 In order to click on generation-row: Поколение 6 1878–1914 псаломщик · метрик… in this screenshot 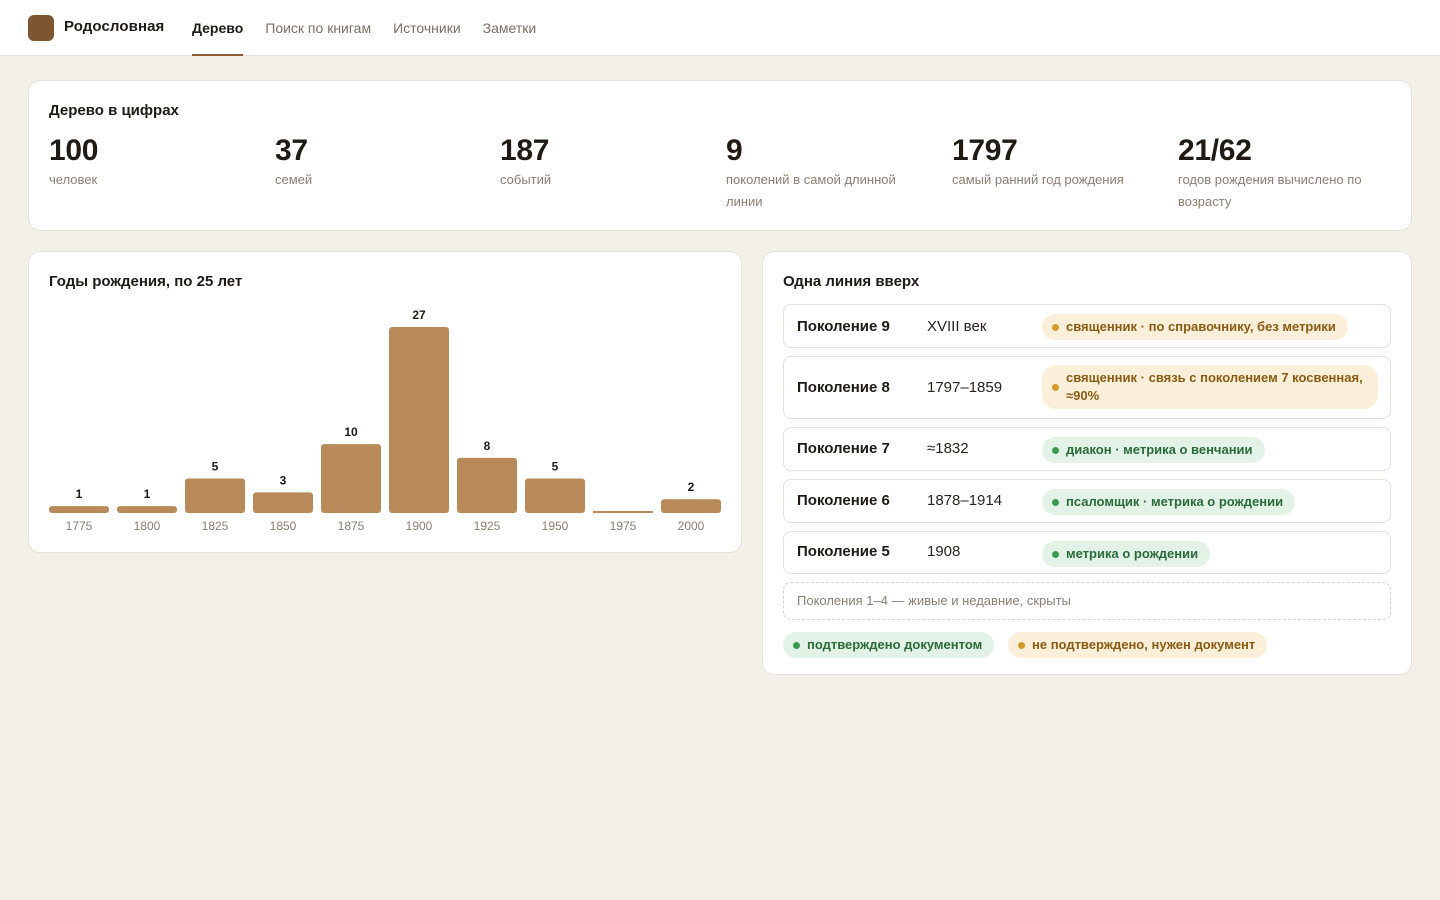, I will do `click(1087, 501)`.